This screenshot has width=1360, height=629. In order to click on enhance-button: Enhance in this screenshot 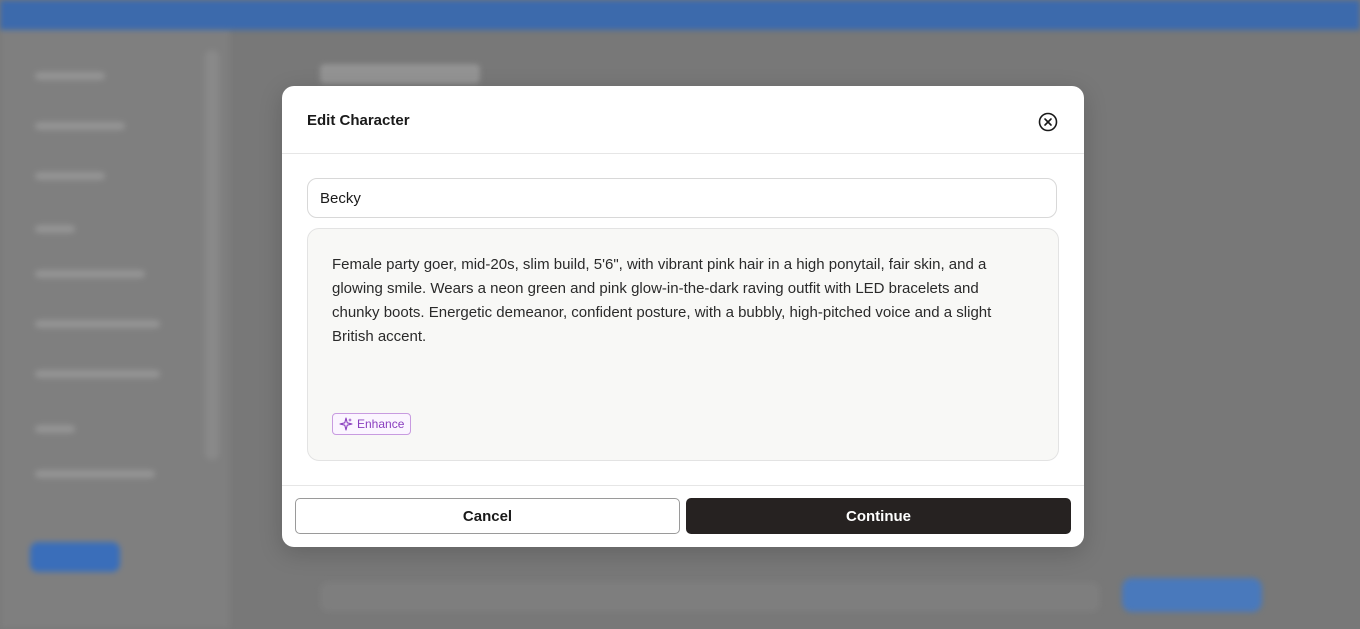, I will do `click(372, 424)`.